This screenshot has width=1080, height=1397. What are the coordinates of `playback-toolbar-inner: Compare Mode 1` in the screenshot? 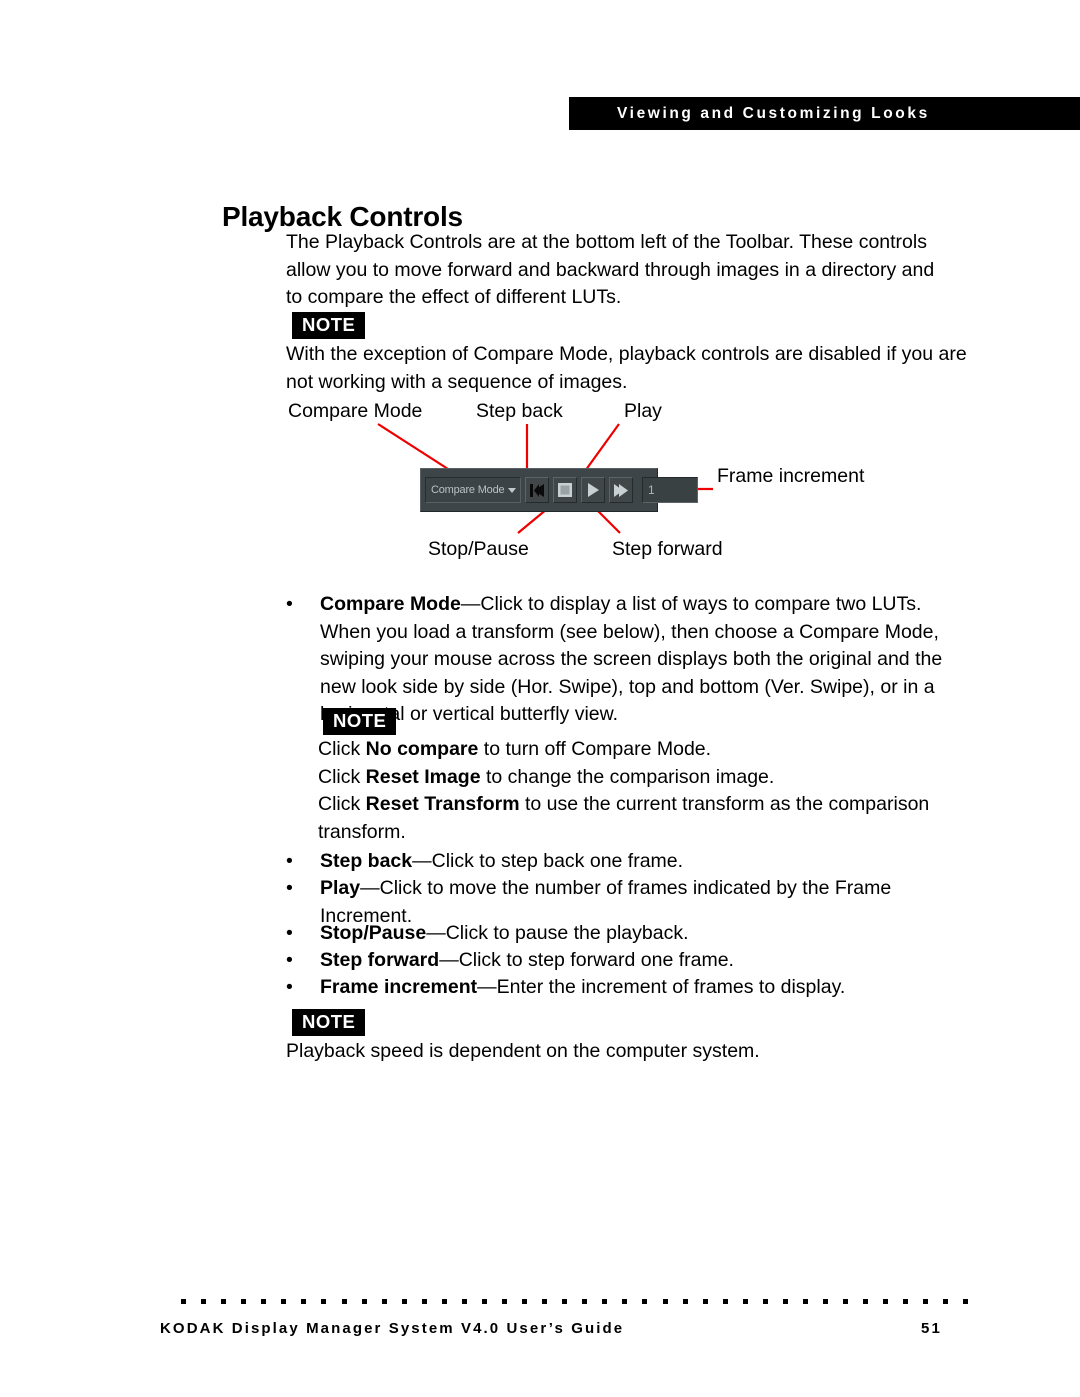 It's located at (561, 490).